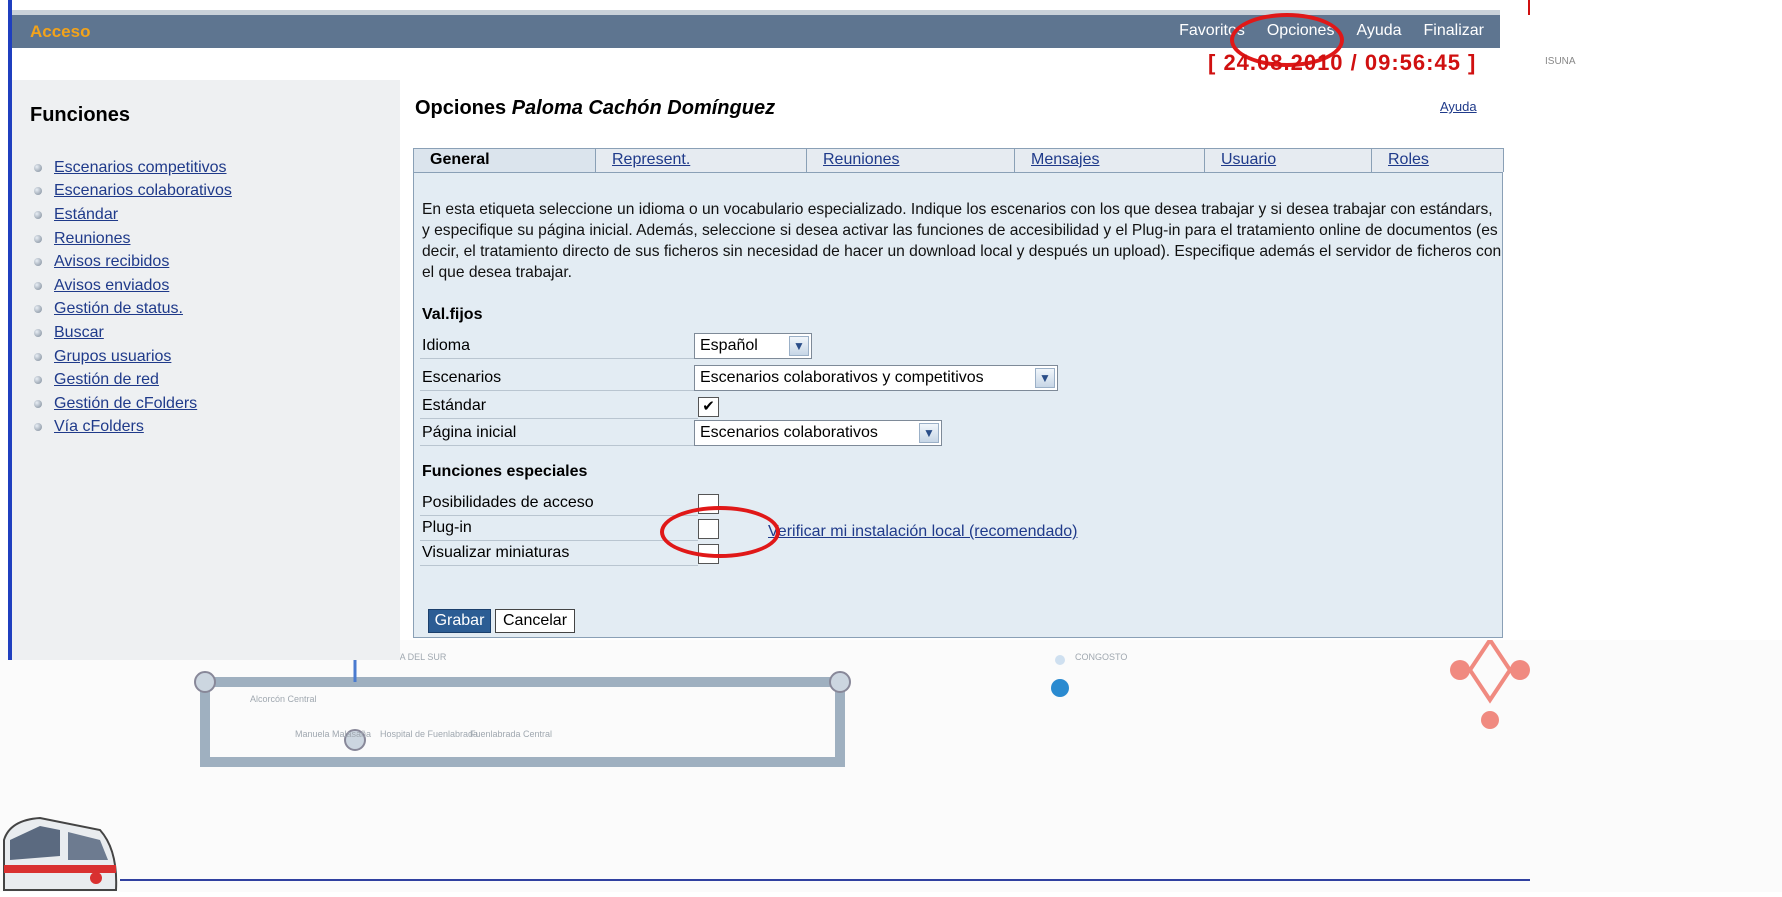  What do you see at coordinates (283, 699) in the screenshot?
I see `map-label: Alcorcón Central` at bounding box center [283, 699].